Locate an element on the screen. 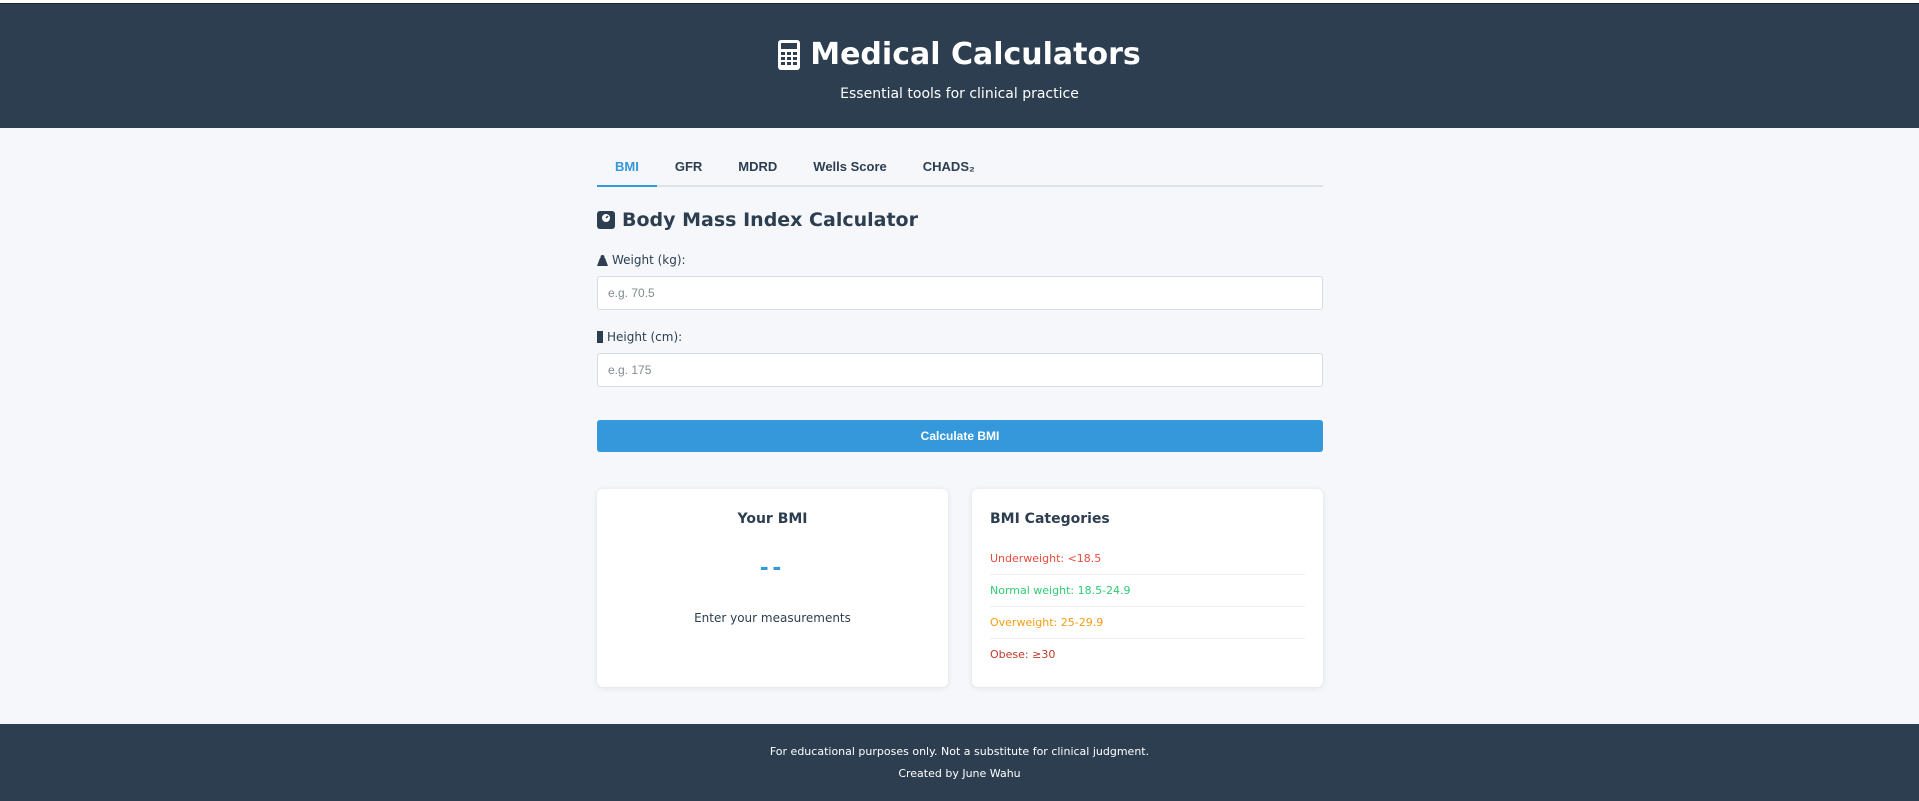 This screenshot has height=801, width=1919. calculator-icon is located at coordinates (789, 54).